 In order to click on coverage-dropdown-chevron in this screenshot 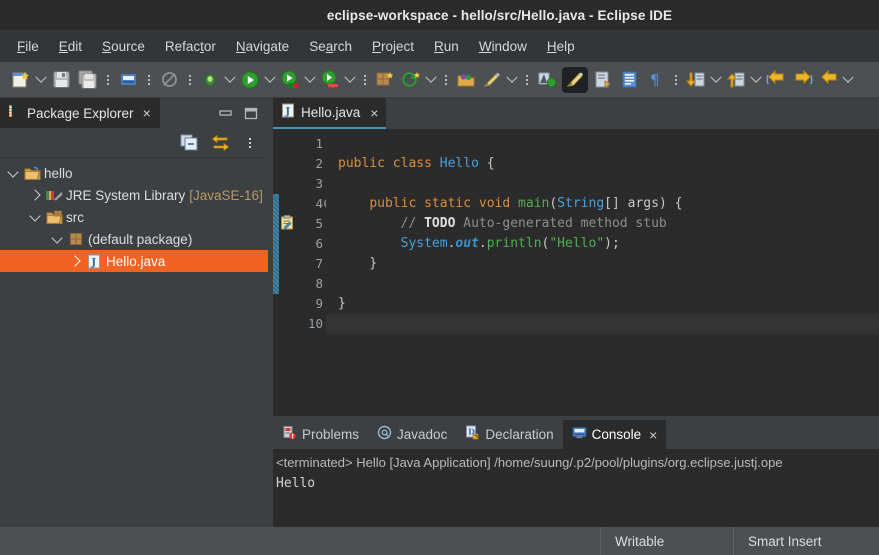, I will do `click(349, 80)`.